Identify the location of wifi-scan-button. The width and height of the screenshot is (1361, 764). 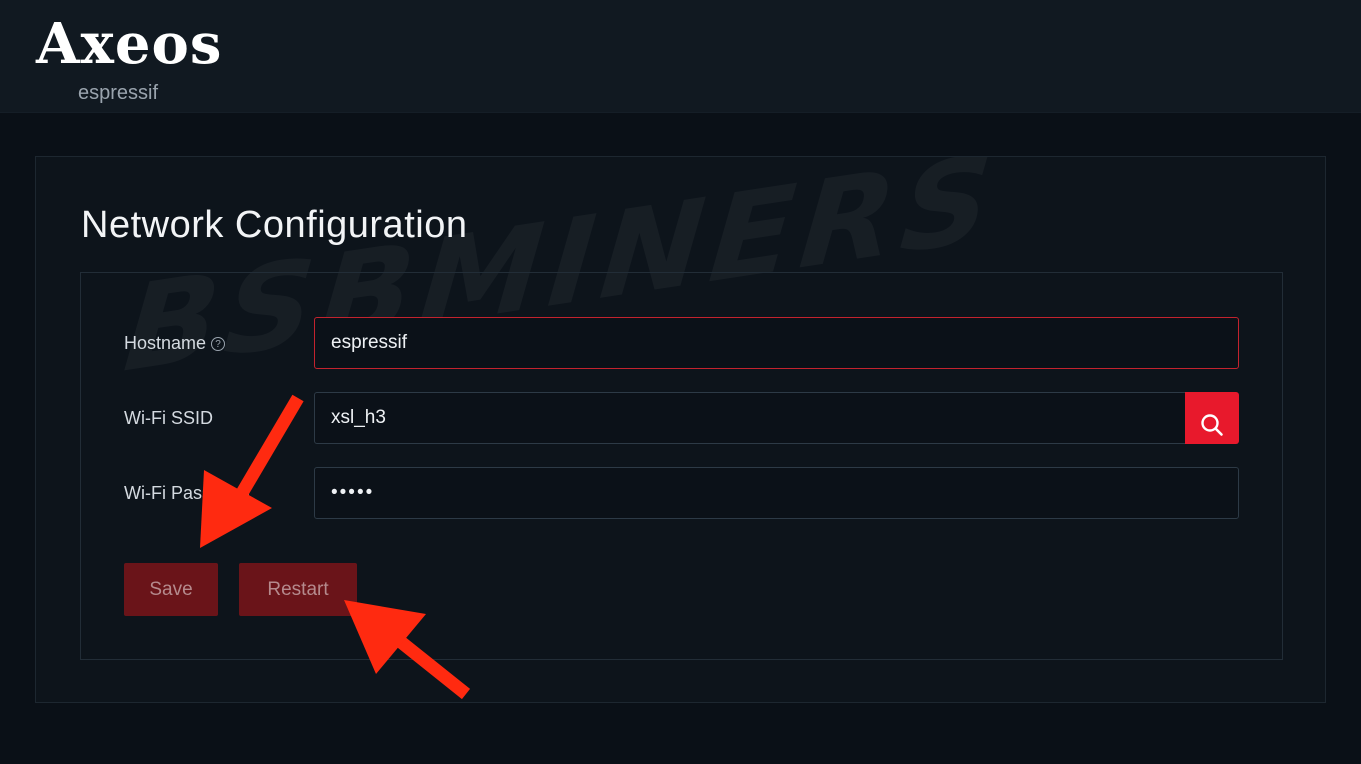
(1212, 418).